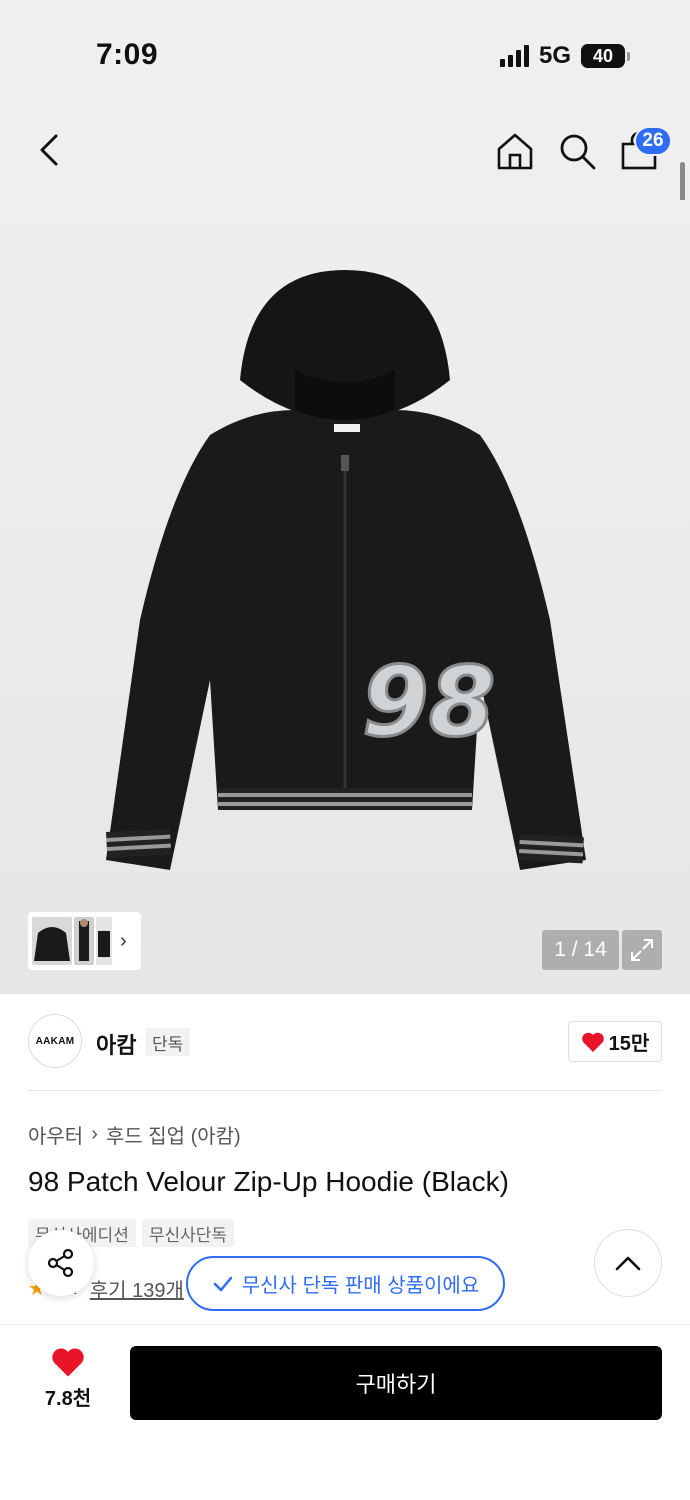 The height and width of the screenshot is (1500, 690). Describe the element at coordinates (173, 1134) in the screenshot. I see `breadcrumb-subcategory: 후드 집업 (아캄)` at that location.